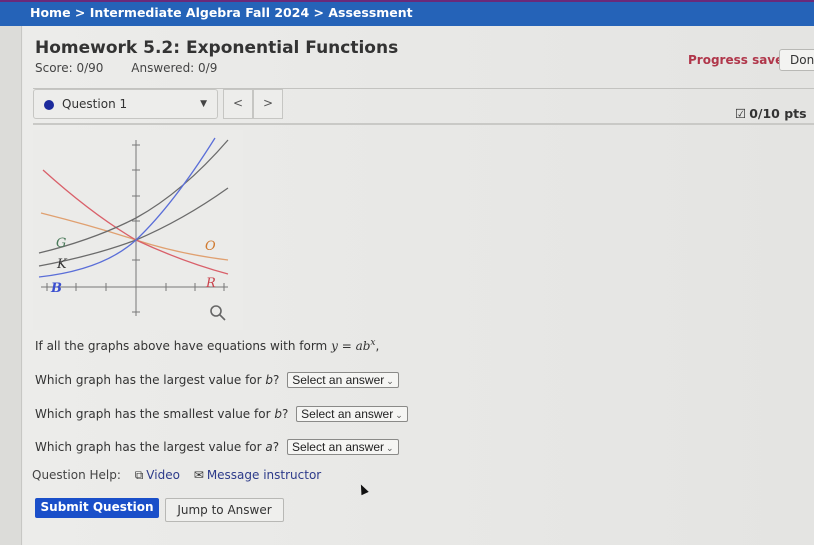 The width and height of the screenshot is (814, 545). Describe the element at coordinates (11, 285) in the screenshot. I see `left-sidebar` at that location.